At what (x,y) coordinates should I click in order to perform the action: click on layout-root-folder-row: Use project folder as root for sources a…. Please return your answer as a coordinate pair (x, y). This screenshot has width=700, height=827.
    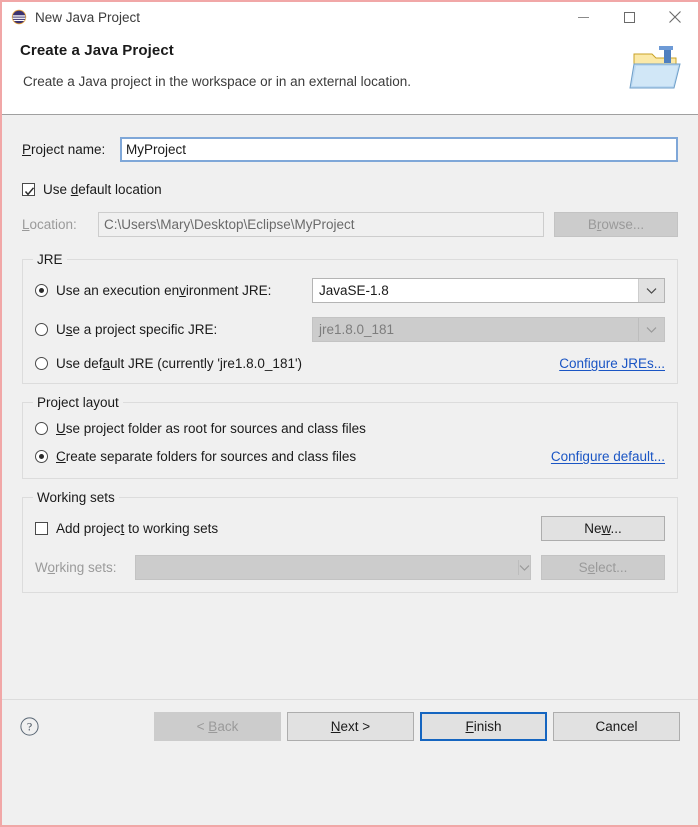
    Looking at the image, I should click on (350, 428).